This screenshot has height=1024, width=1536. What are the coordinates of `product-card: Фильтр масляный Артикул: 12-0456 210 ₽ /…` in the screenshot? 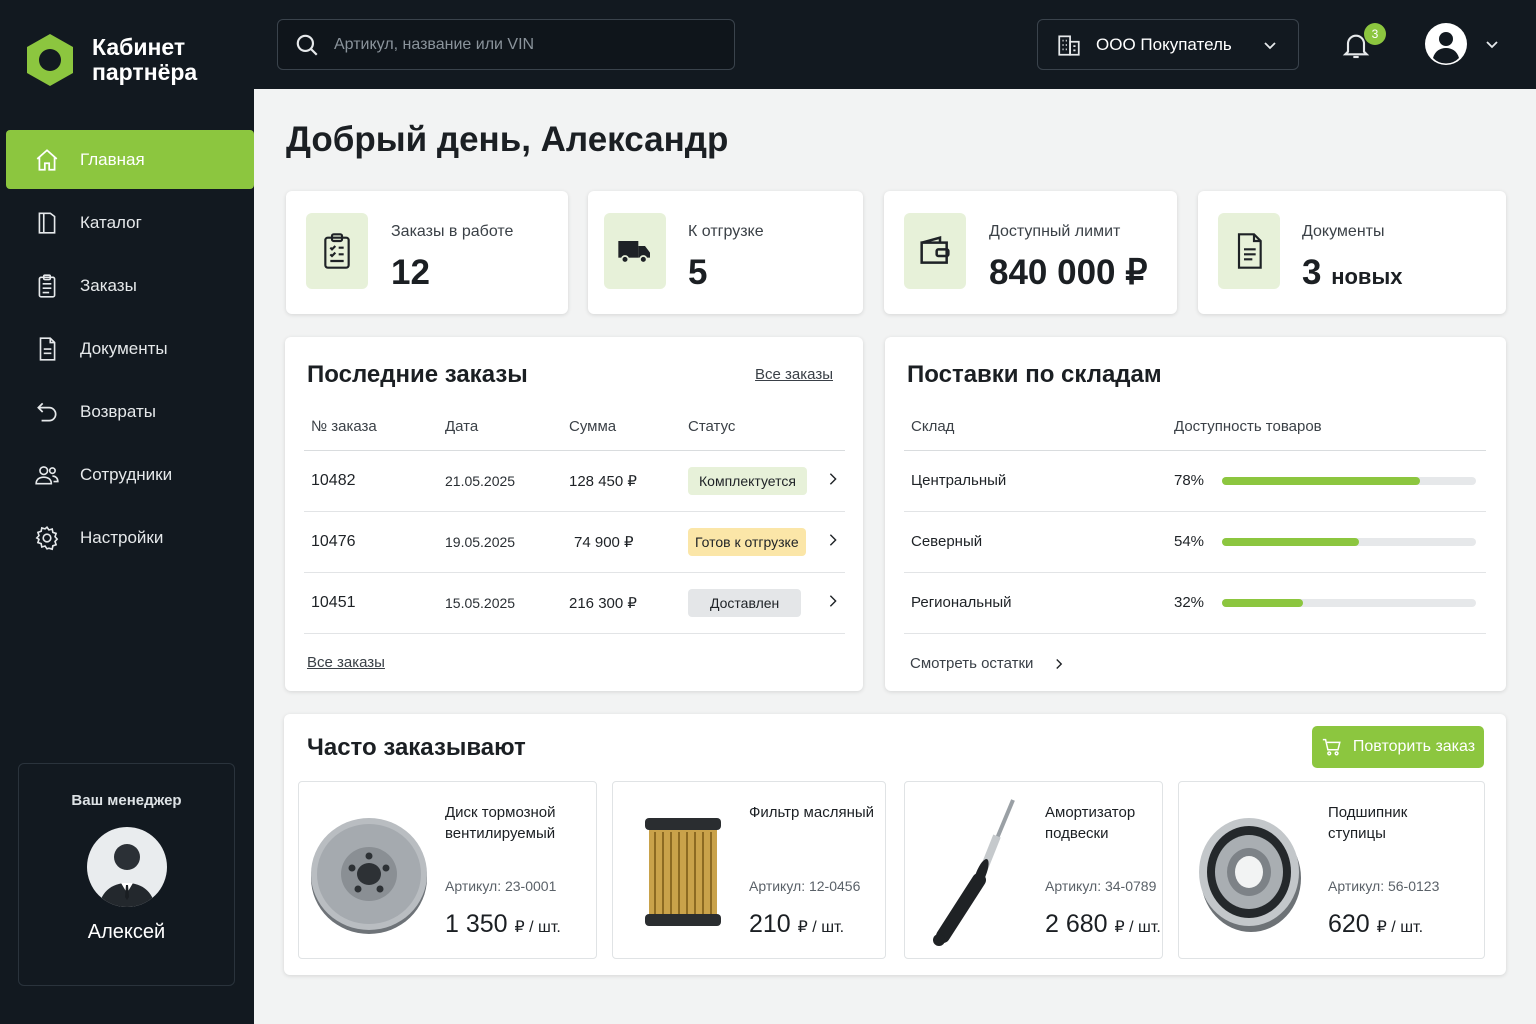 It's located at (749, 870).